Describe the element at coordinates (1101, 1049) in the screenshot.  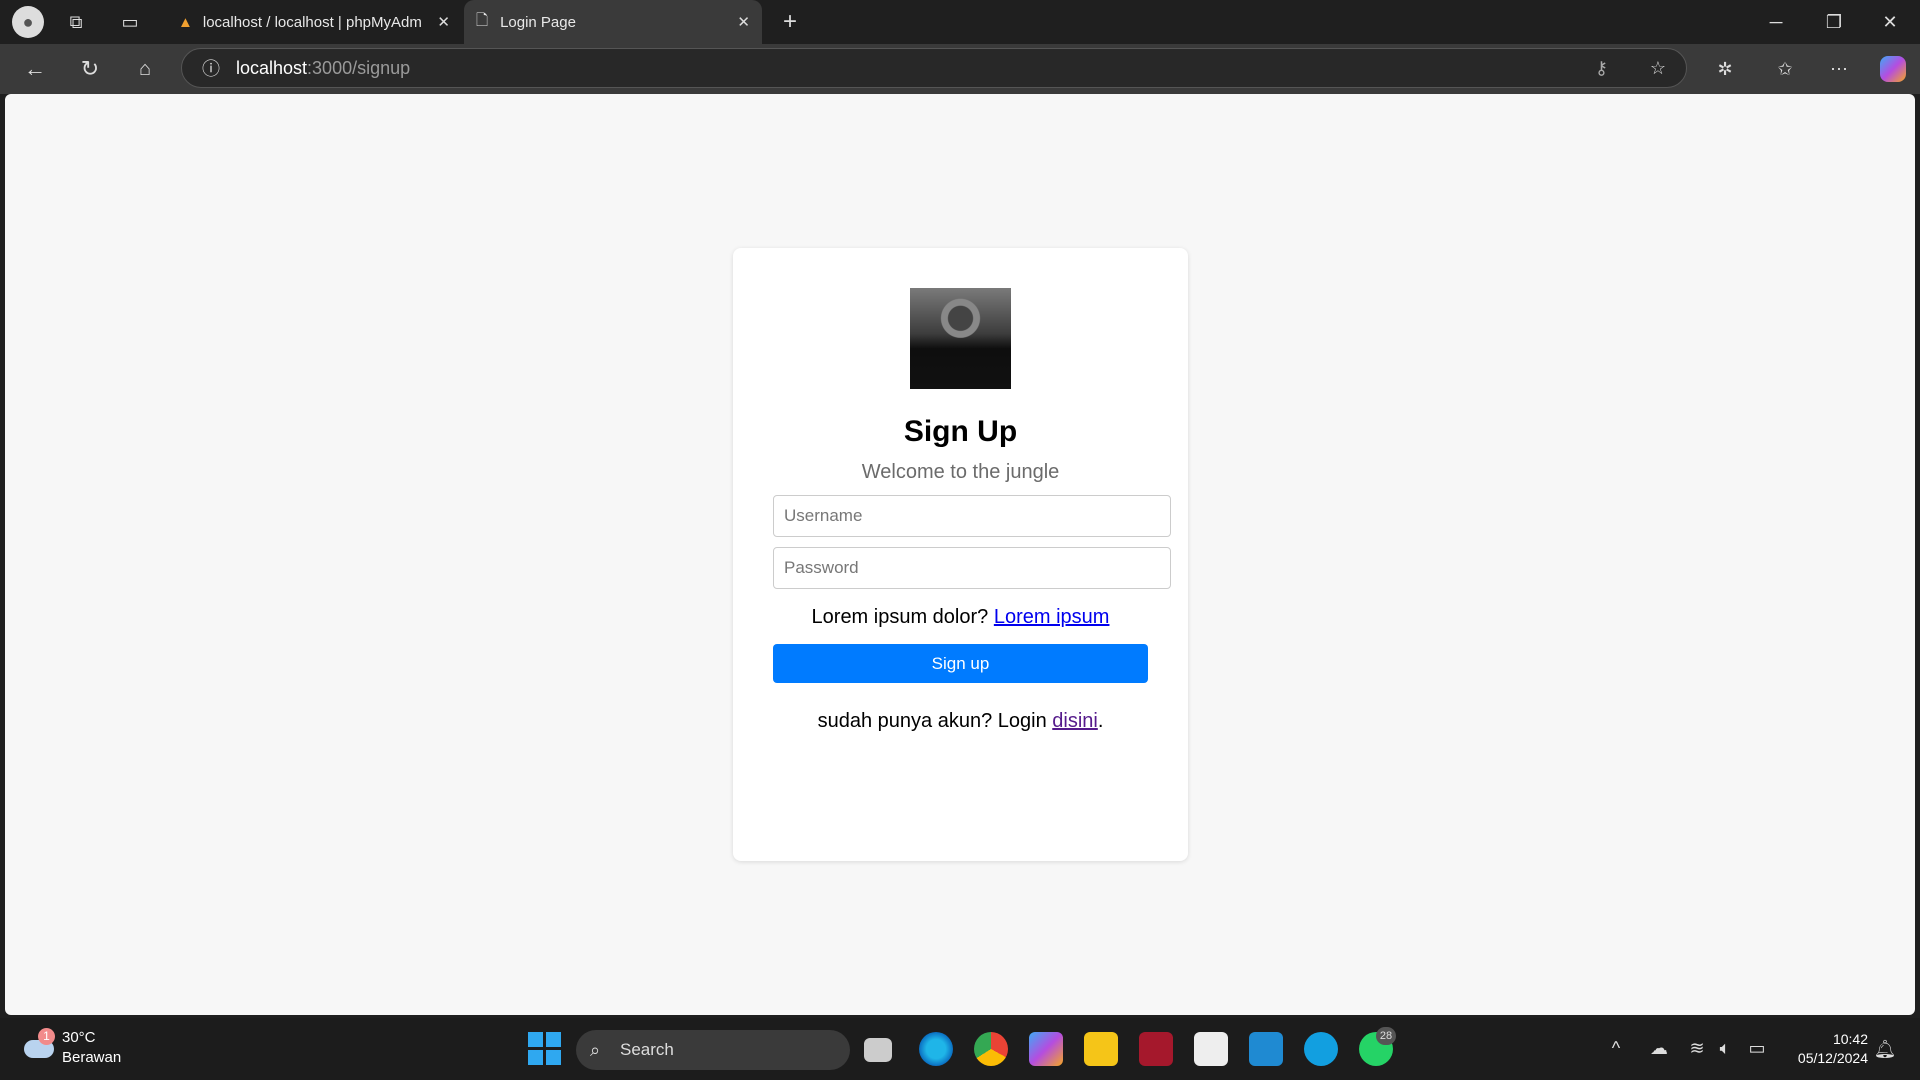
I see `file-explorer-icon` at that location.